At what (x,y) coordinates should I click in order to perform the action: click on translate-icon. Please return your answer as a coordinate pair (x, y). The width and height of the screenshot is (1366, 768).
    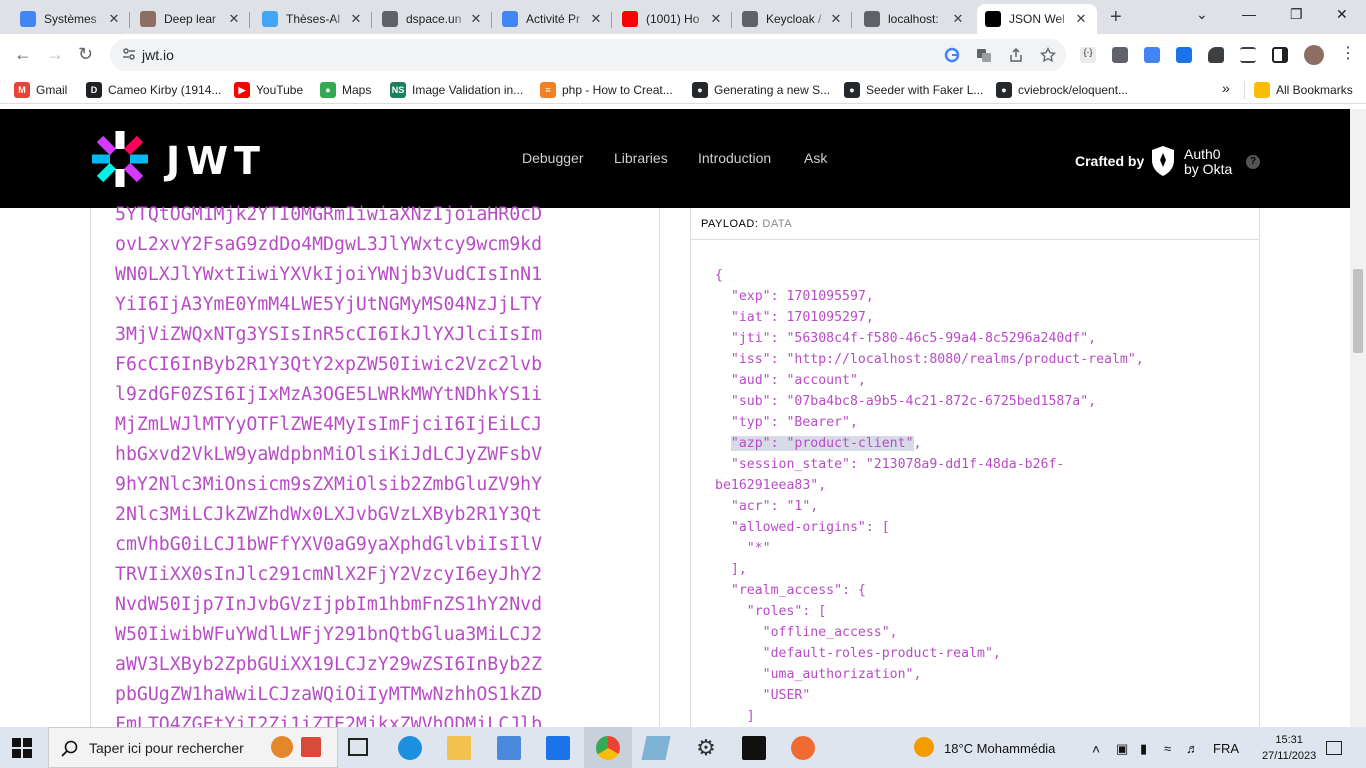
    Looking at the image, I should click on (984, 55).